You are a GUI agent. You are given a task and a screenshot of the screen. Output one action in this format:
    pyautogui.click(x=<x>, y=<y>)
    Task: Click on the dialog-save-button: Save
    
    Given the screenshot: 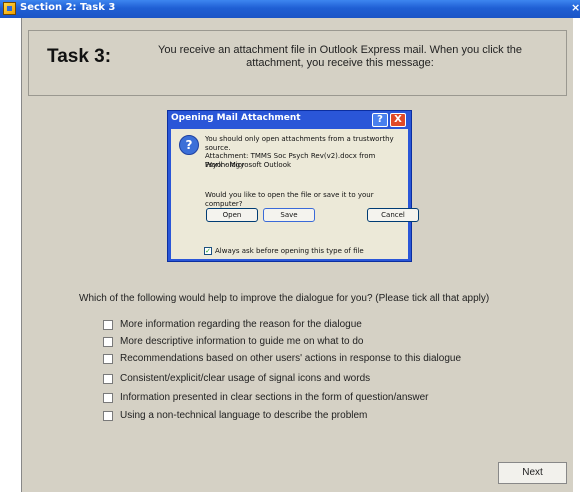 What is the action you would take?
    pyautogui.click(x=289, y=215)
    